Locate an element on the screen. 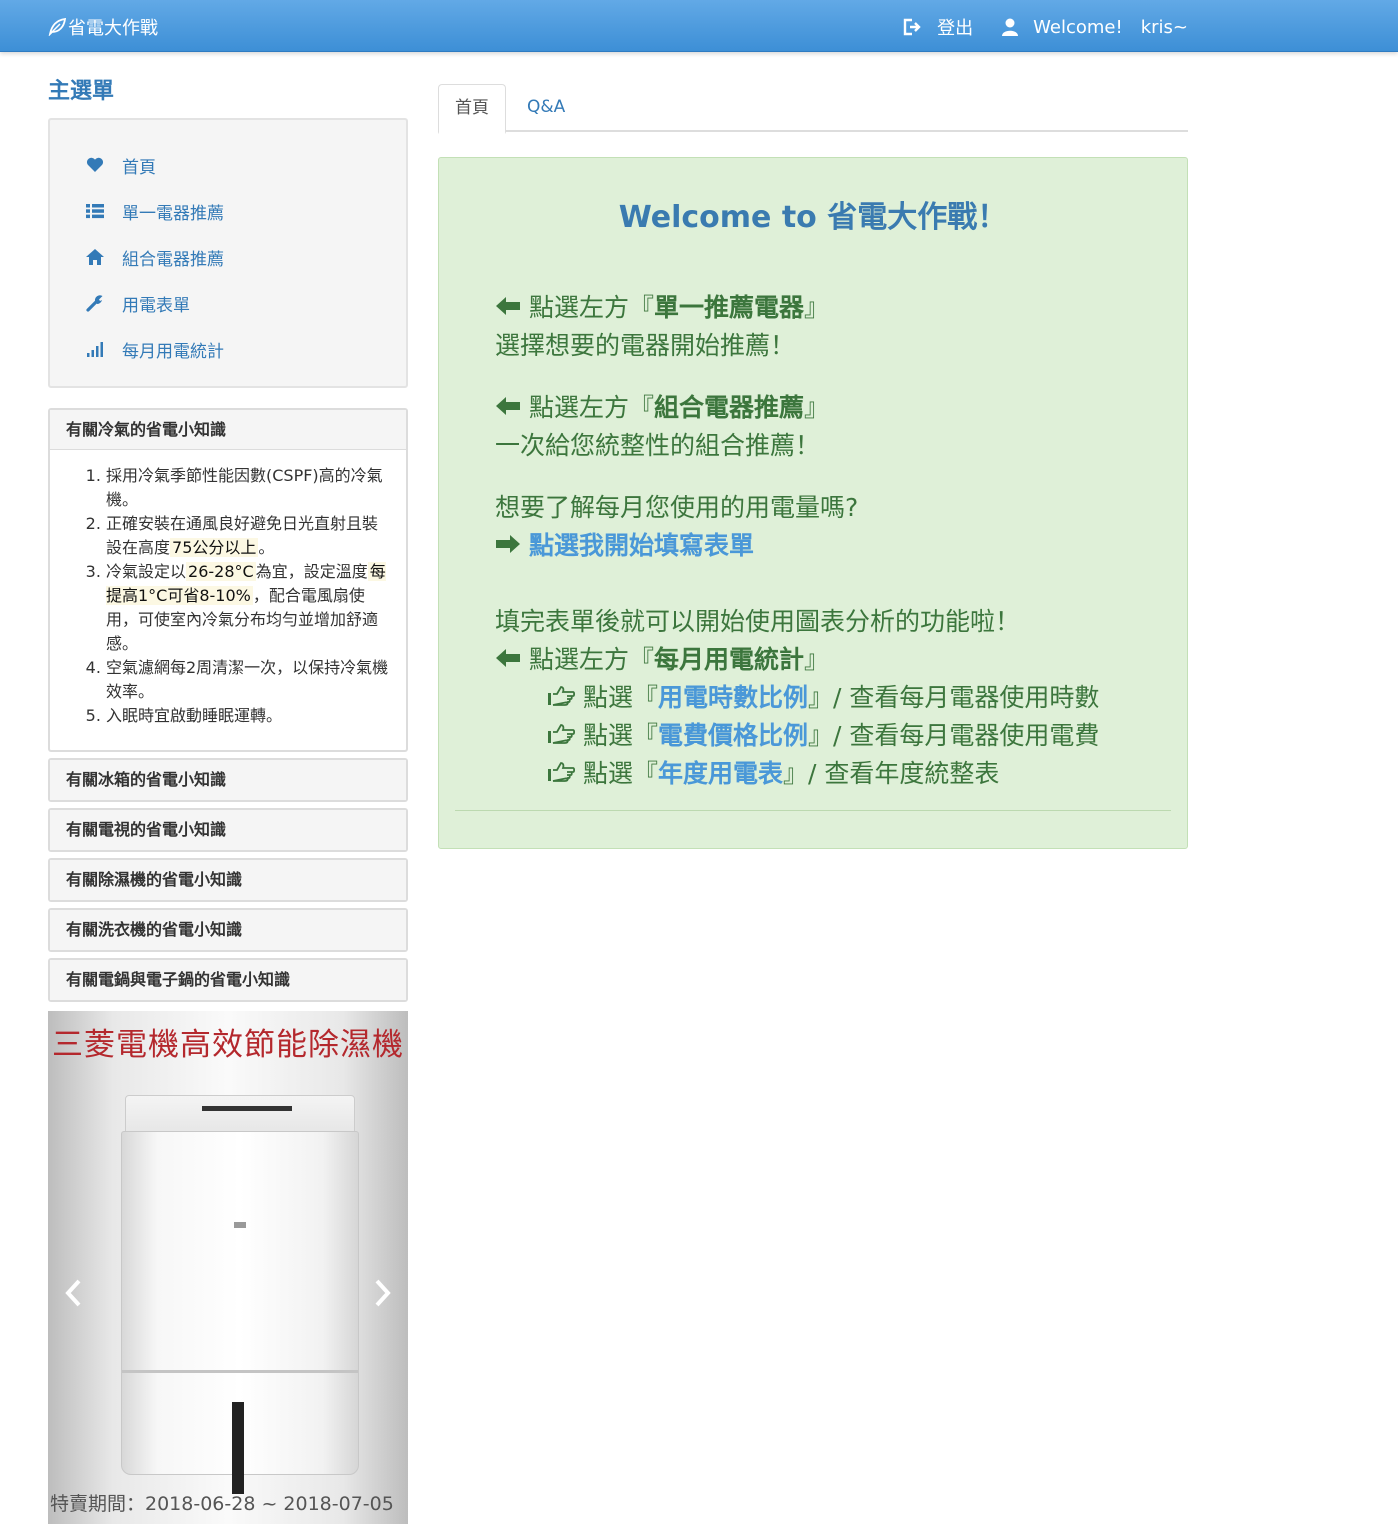  chevron-left-icon is located at coordinates (73, 1293).